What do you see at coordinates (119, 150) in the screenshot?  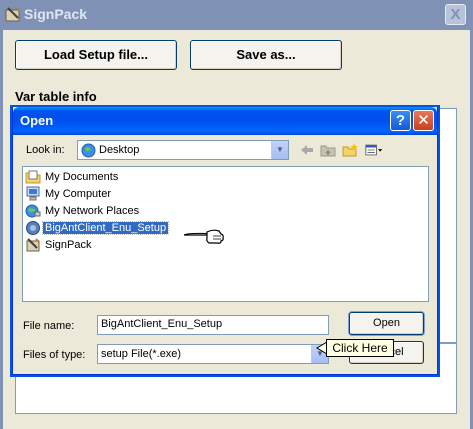 I see `look-in-value: Desktop` at bounding box center [119, 150].